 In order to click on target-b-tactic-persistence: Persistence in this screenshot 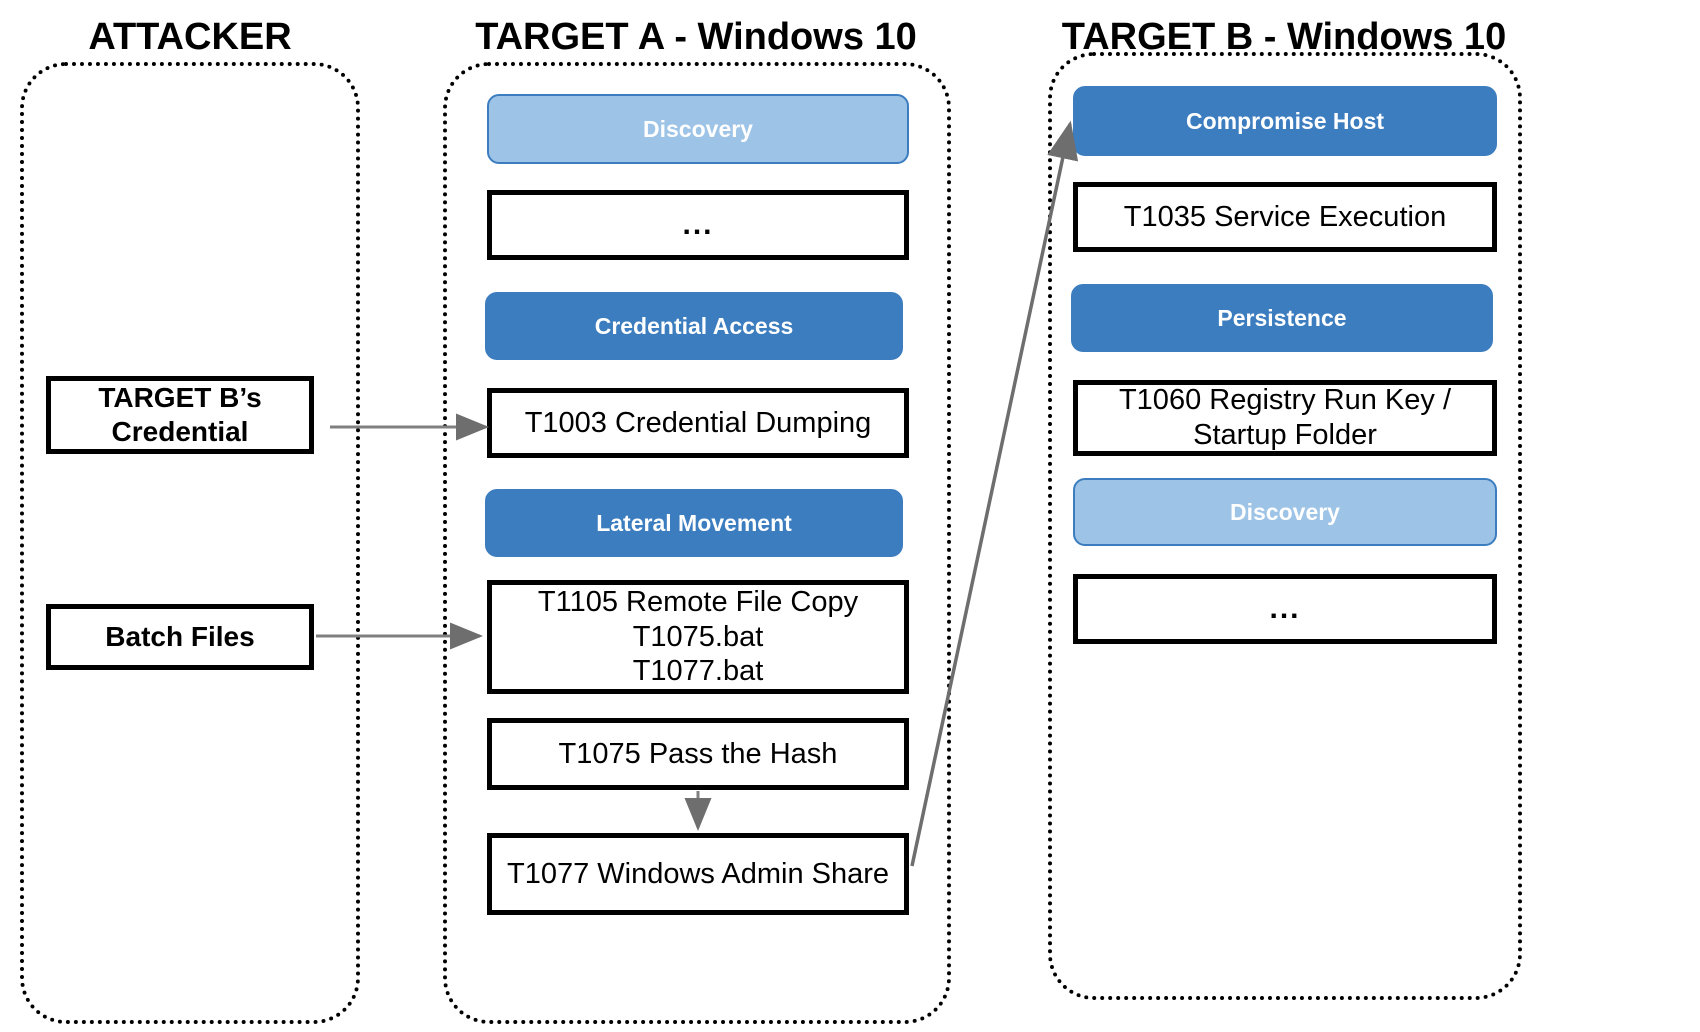, I will do `click(1282, 318)`.